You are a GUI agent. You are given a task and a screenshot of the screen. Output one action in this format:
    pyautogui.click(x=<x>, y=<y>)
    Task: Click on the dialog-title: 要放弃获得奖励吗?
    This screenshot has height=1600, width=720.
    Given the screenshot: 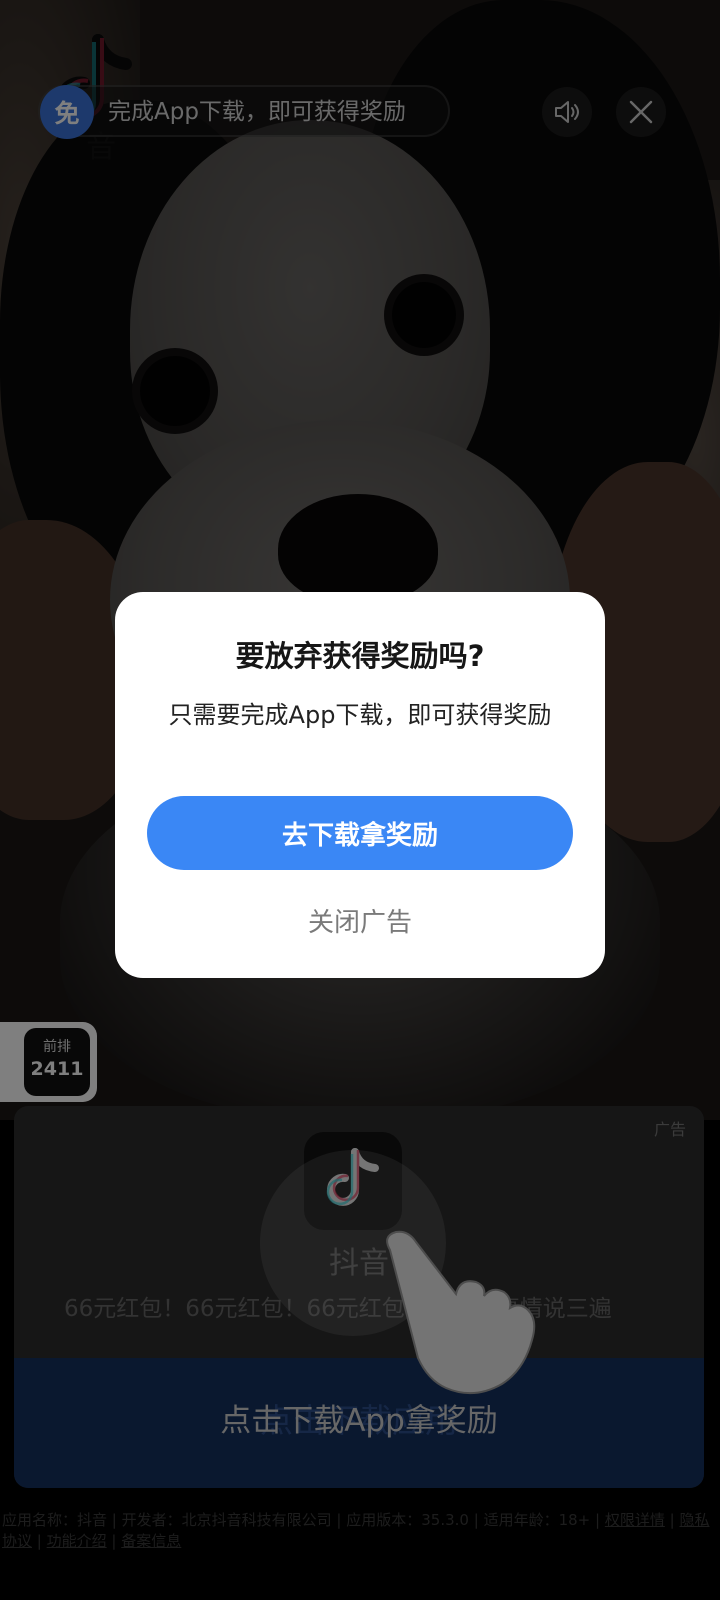 What is the action you would take?
    pyautogui.click(x=360, y=656)
    